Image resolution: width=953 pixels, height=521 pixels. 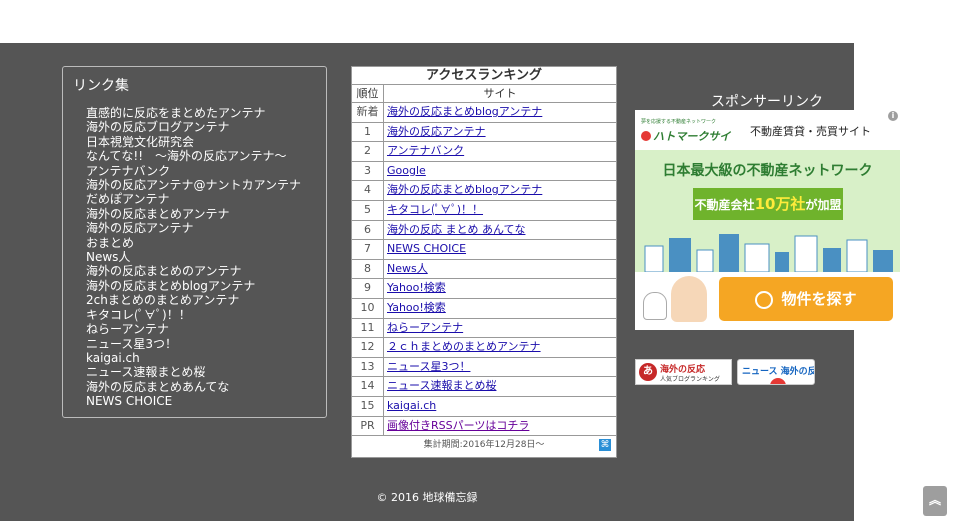 I want to click on link-item: キタコレ(ﾟ∀ﾟ)！！, so click(x=193, y=315).